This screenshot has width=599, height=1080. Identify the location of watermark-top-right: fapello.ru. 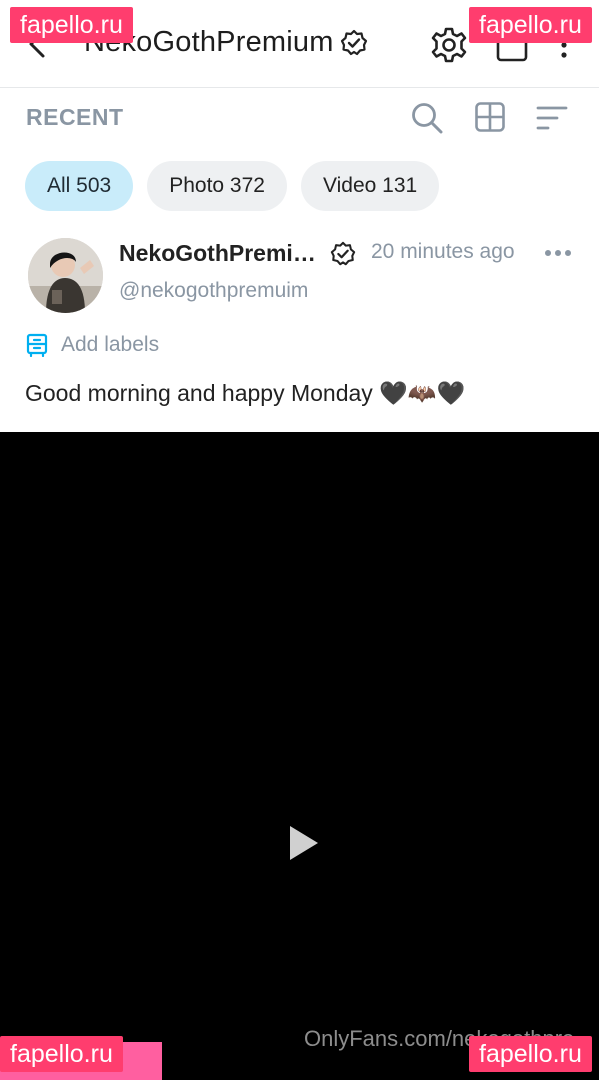
(530, 25).